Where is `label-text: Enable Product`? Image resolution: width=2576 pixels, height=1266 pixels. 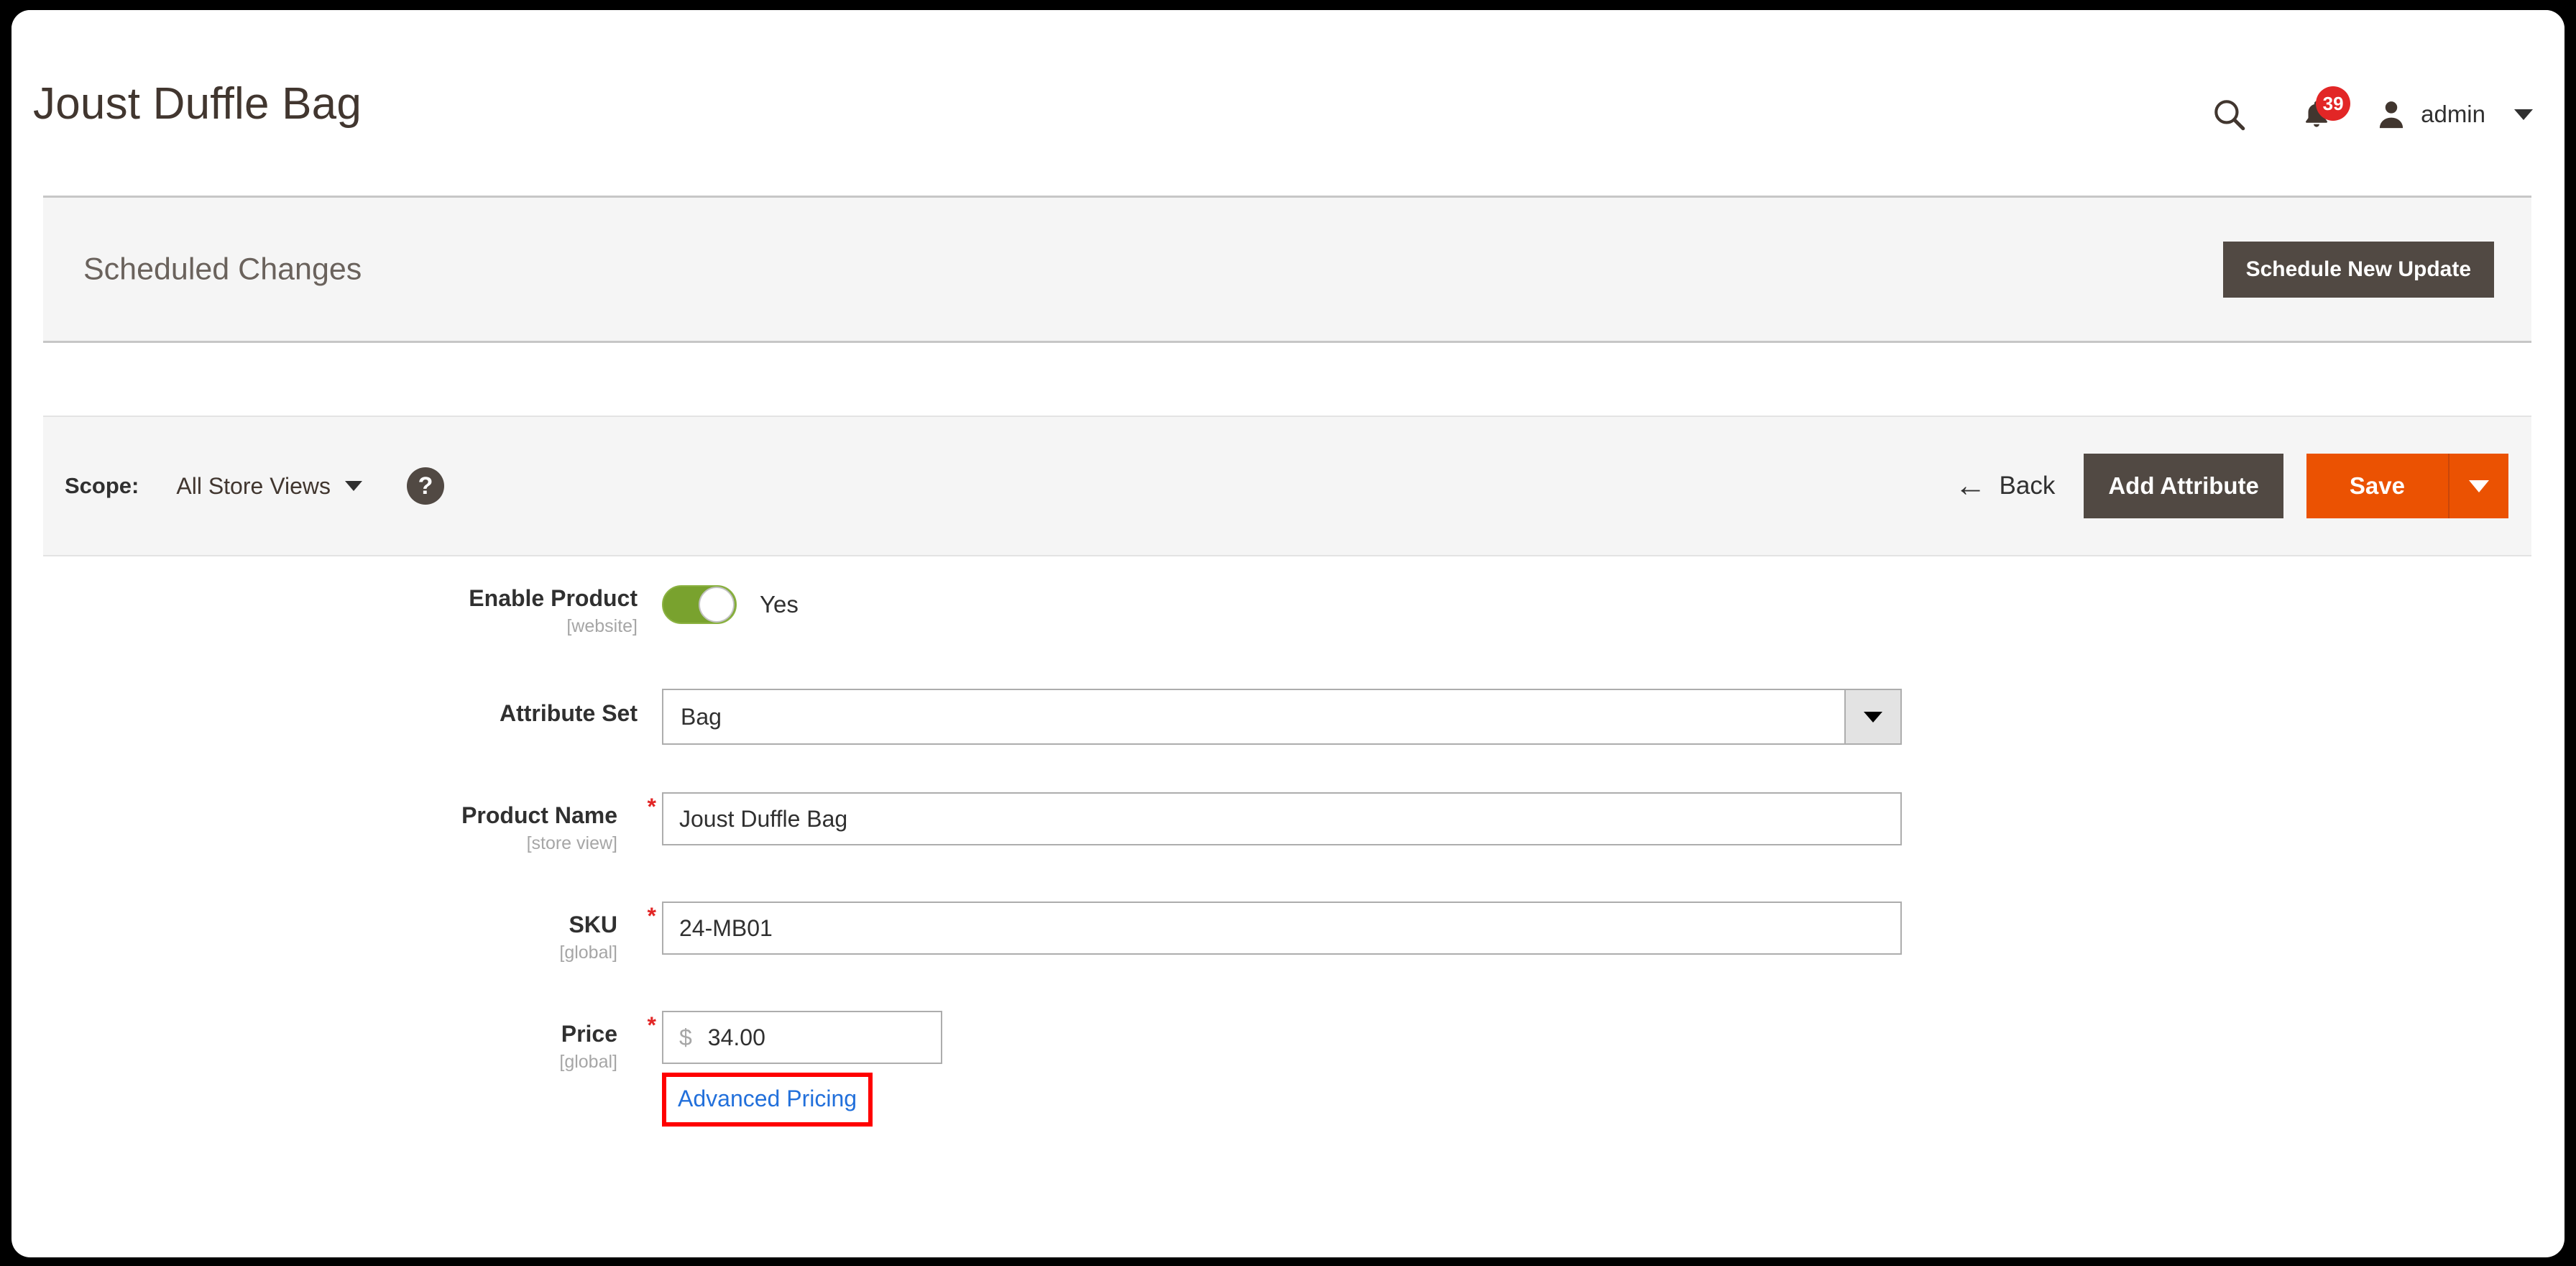
label-text: Enable Product is located at coordinates (553, 598).